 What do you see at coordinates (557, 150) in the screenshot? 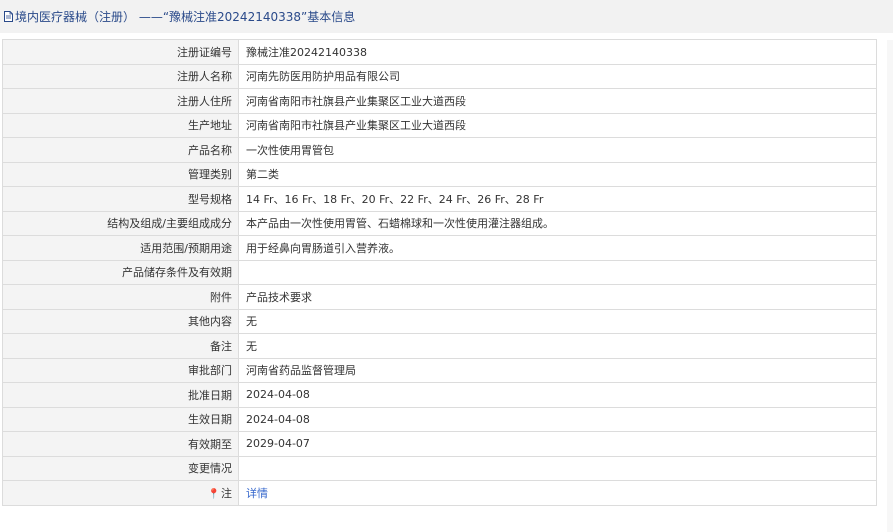
I see `row-value: 一次性使用胃管包` at bounding box center [557, 150].